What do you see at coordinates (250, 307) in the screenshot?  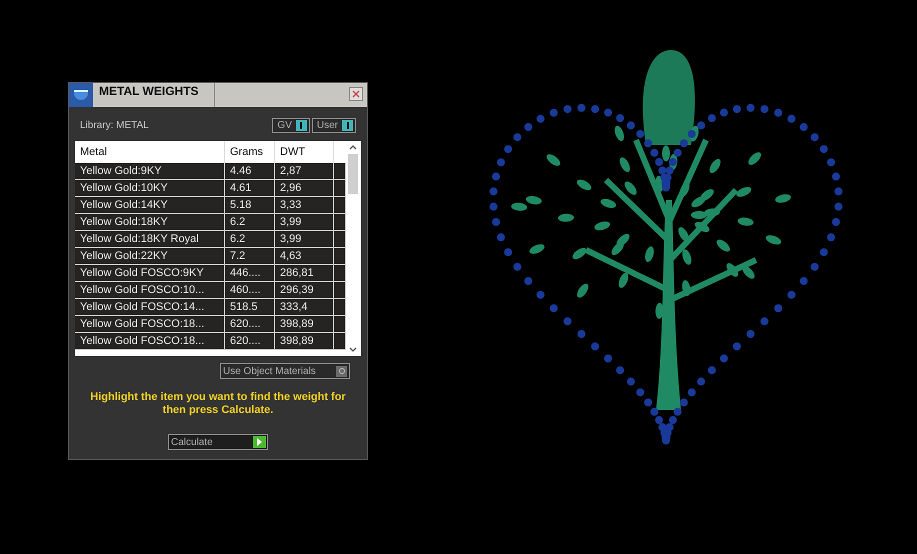 I see `table-cell: 518.5` at bounding box center [250, 307].